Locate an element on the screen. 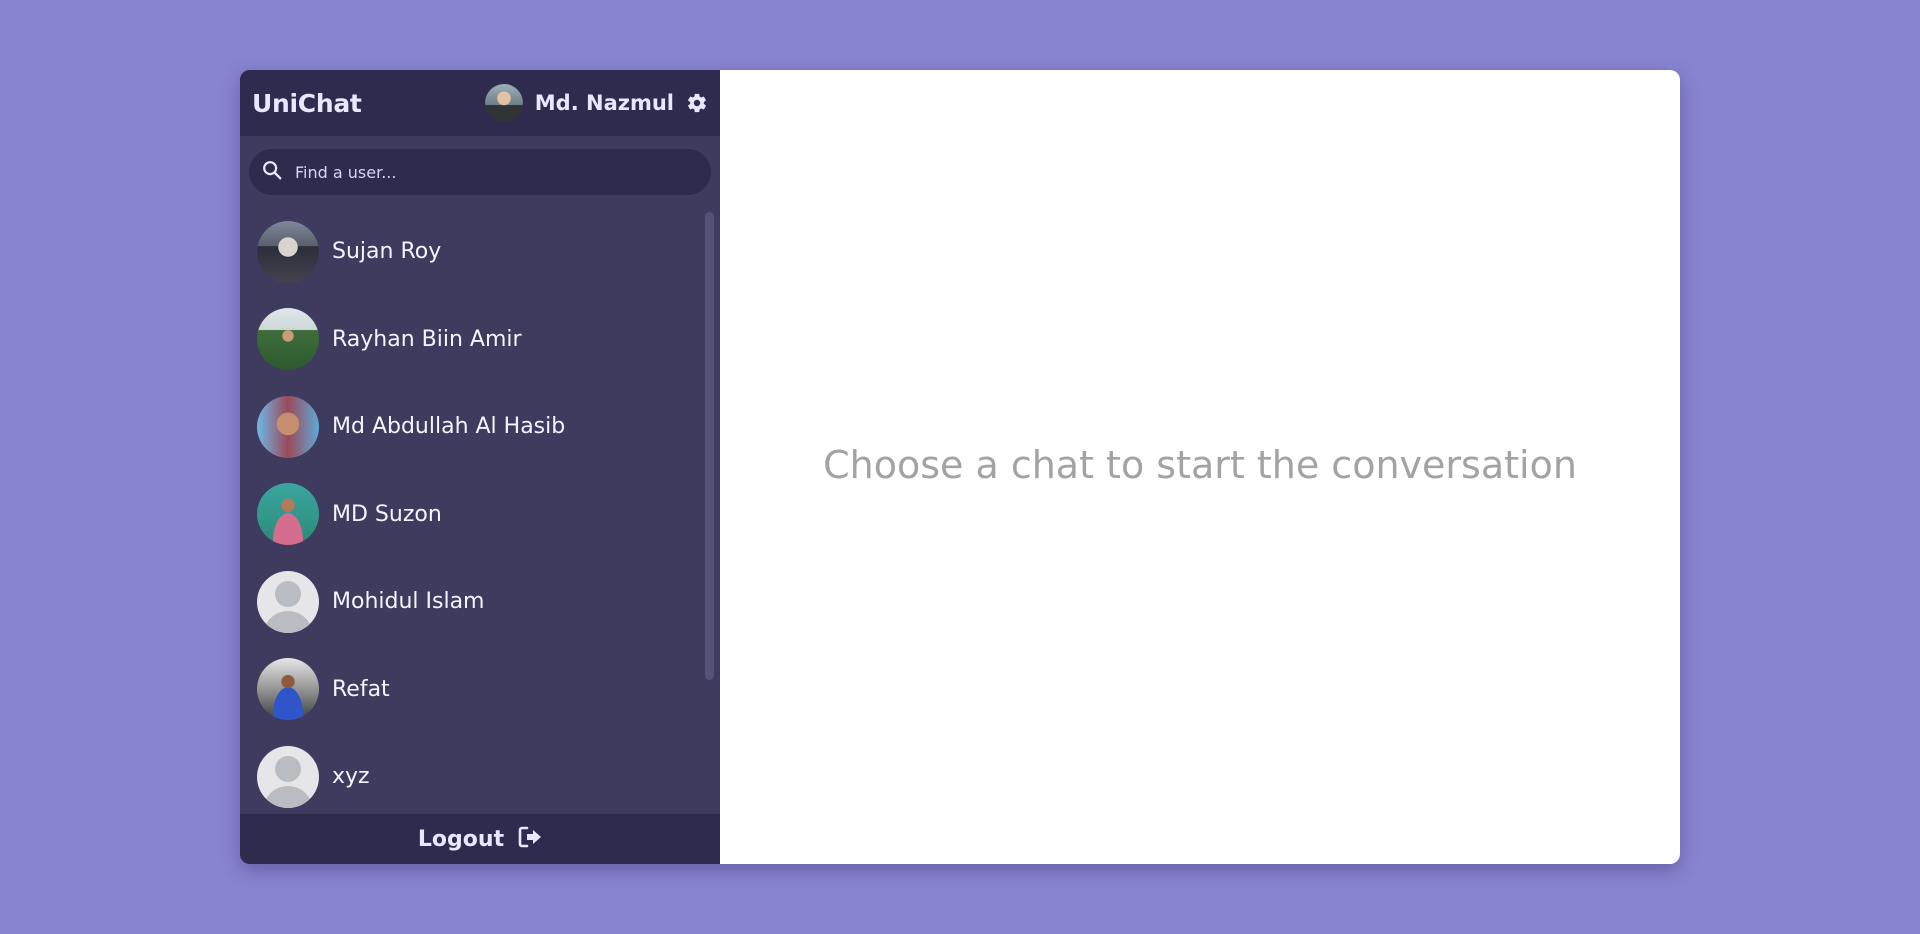  chat-list-item: Sujan Roy is located at coordinates (480, 252).